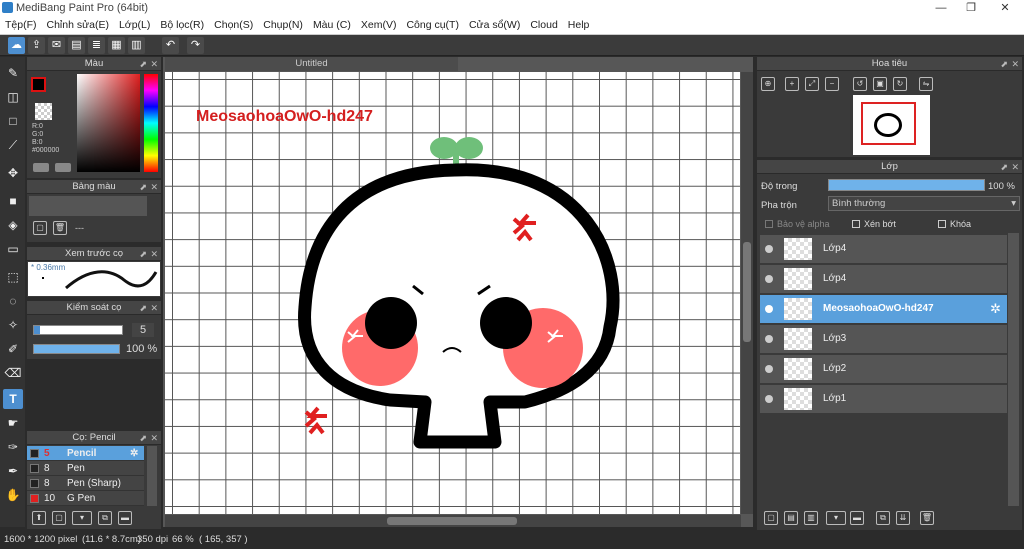 This screenshot has width=1024, height=549. Describe the element at coordinates (13, 121) in the screenshot. I see `rectangle-tool-icon: □` at that location.